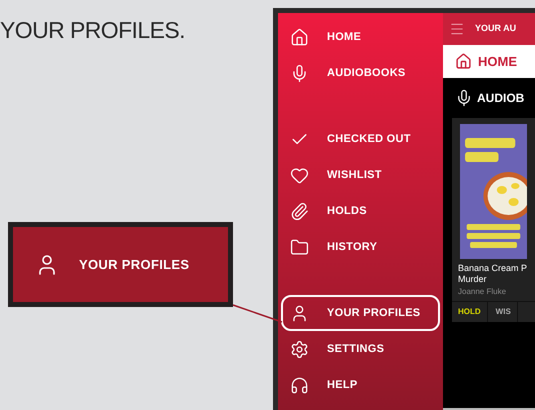 This screenshot has width=535, height=410. Describe the element at coordinates (360, 139) in the screenshot. I see `sidebar-item: CHECKED OUT` at that location.